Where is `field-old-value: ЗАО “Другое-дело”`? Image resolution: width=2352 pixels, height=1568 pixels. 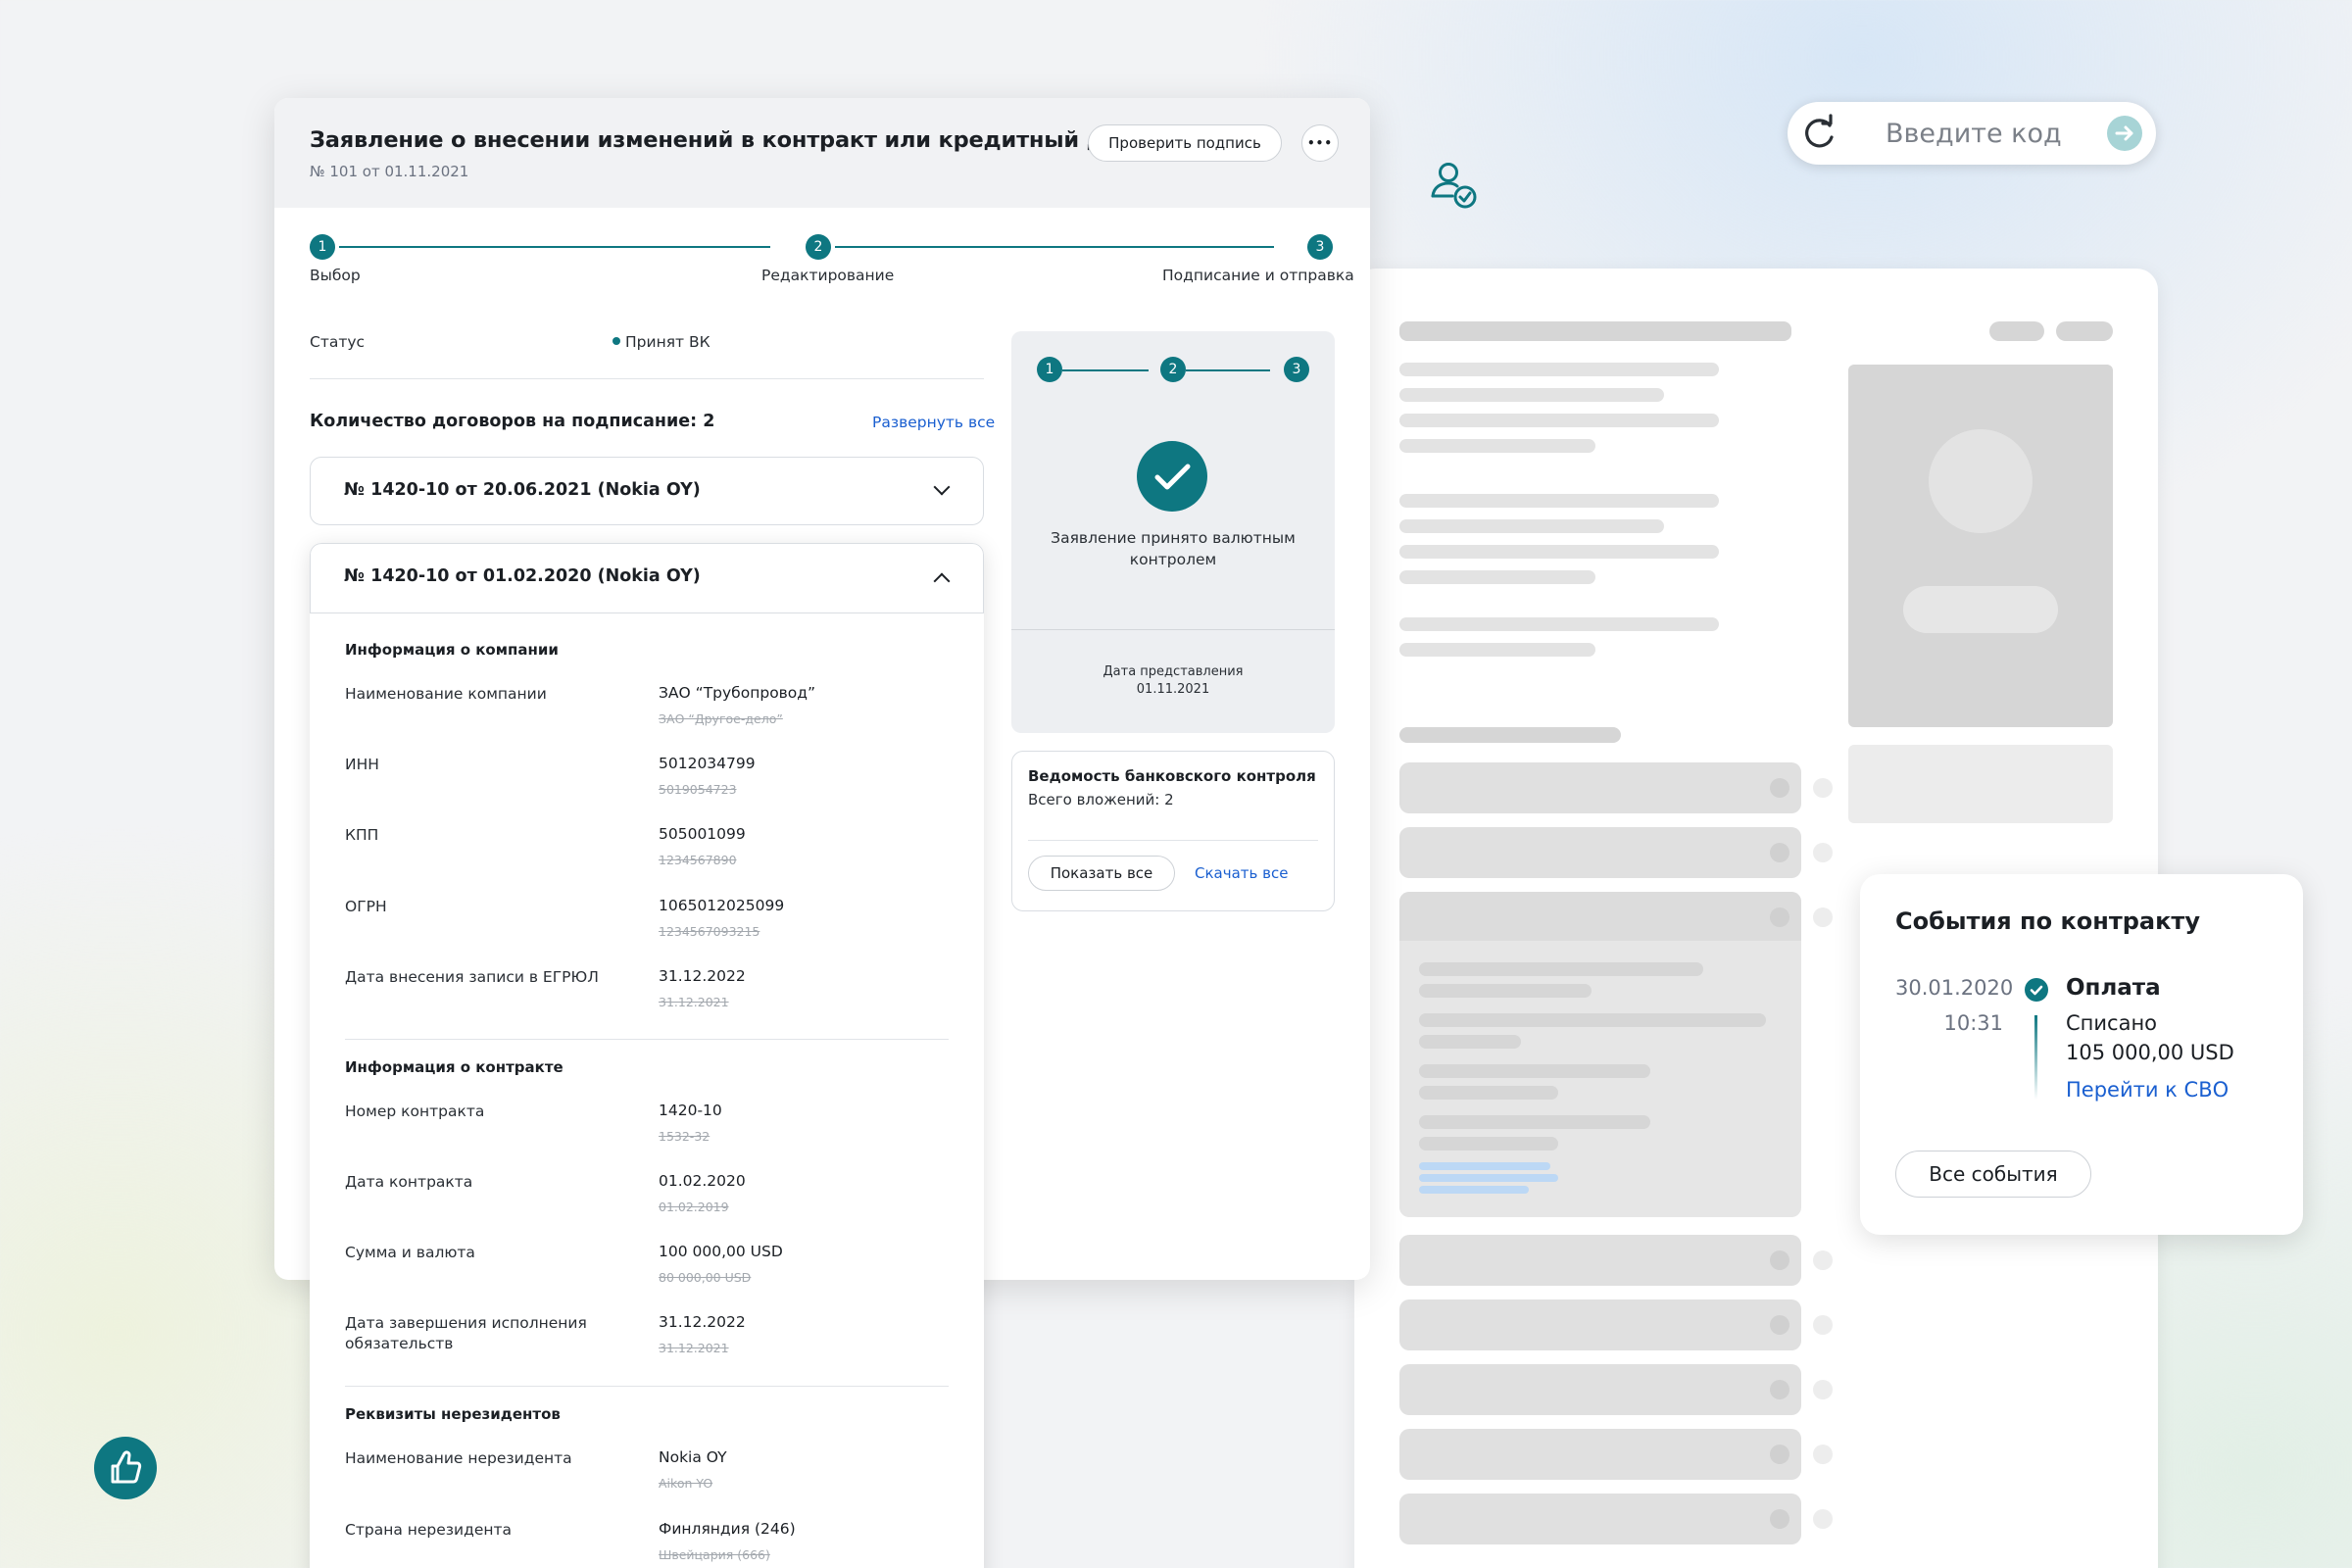 field-old-value: ЗАО “Другое-дело” is located at coordinates (721, 718).